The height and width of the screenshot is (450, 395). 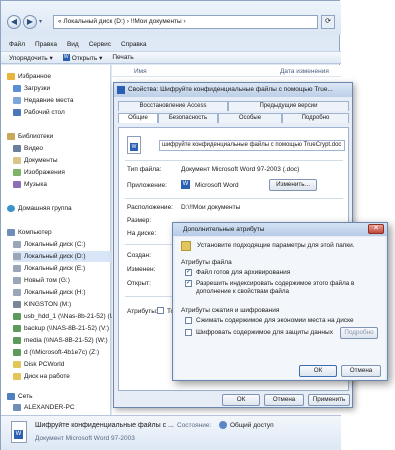 I want to click on downloads-icon, so click(x=17, y=88).